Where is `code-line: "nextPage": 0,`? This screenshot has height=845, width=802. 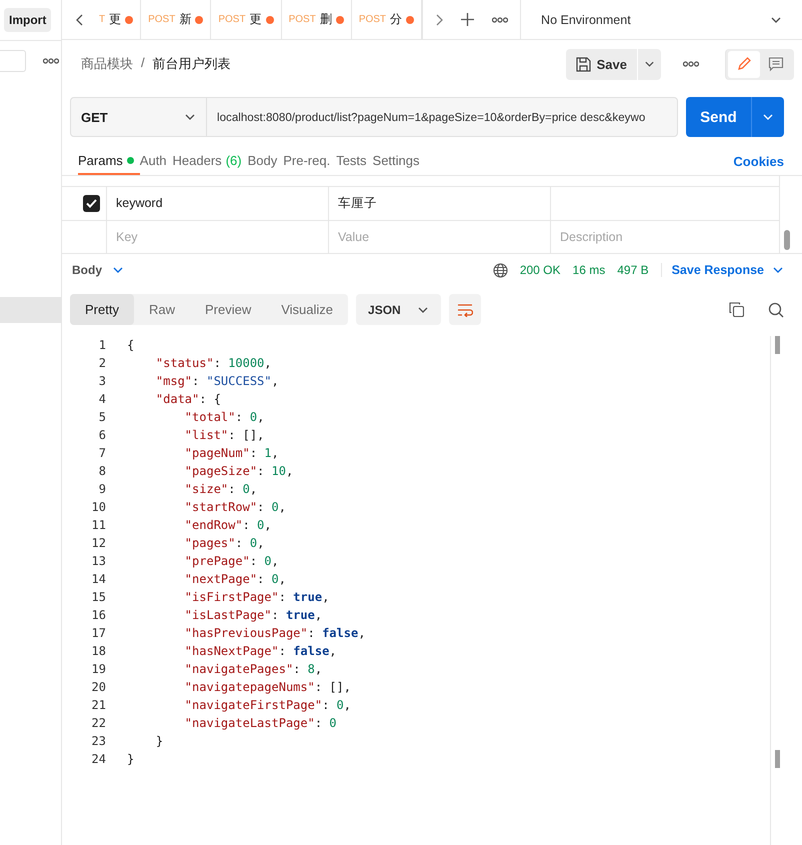 code-line: "nextPage": 0, is located at coordinates (235, 579).